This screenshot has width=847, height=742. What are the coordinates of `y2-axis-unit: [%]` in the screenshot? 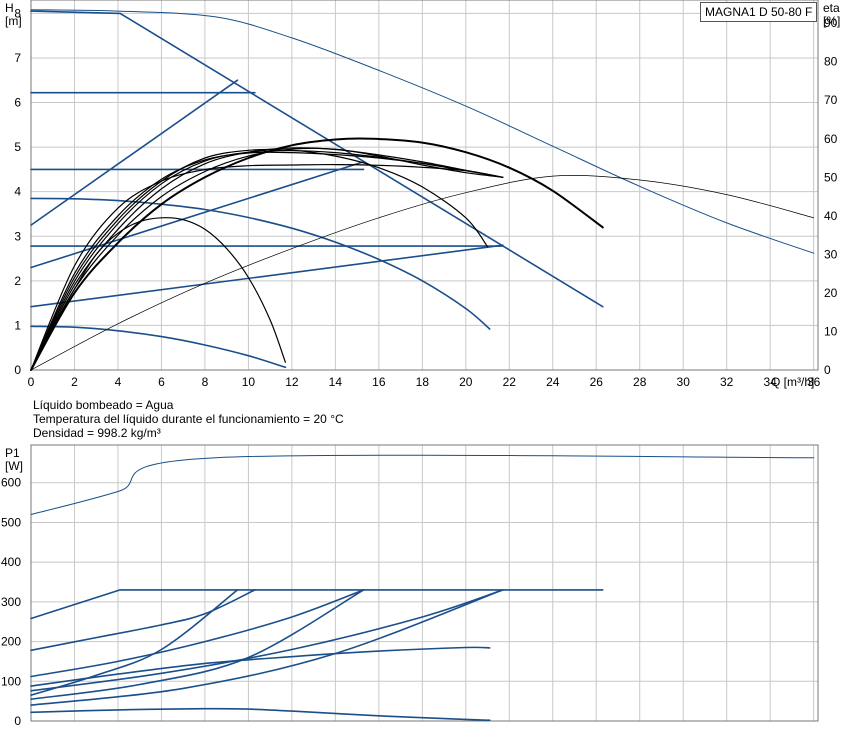 It's located at (831, 21).